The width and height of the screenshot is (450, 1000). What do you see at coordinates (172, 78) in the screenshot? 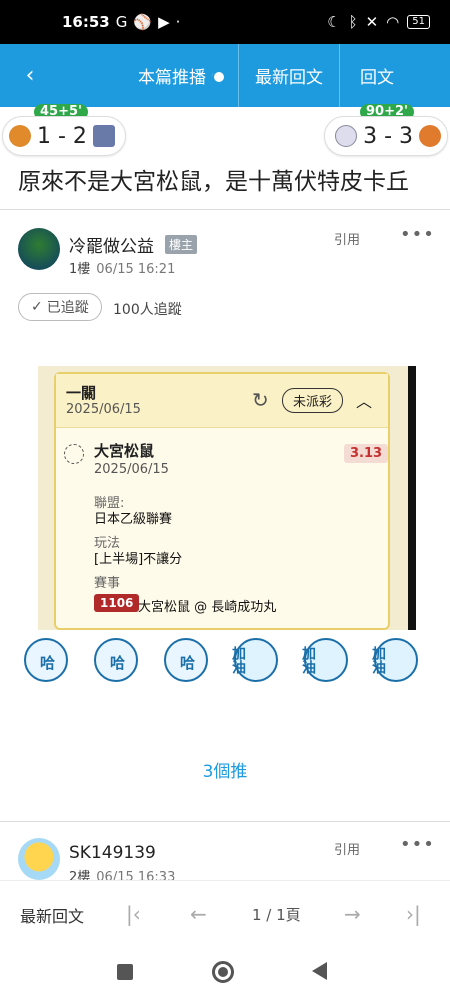
I see `live-label: 本篇推播` at bounding box center [172, 78].